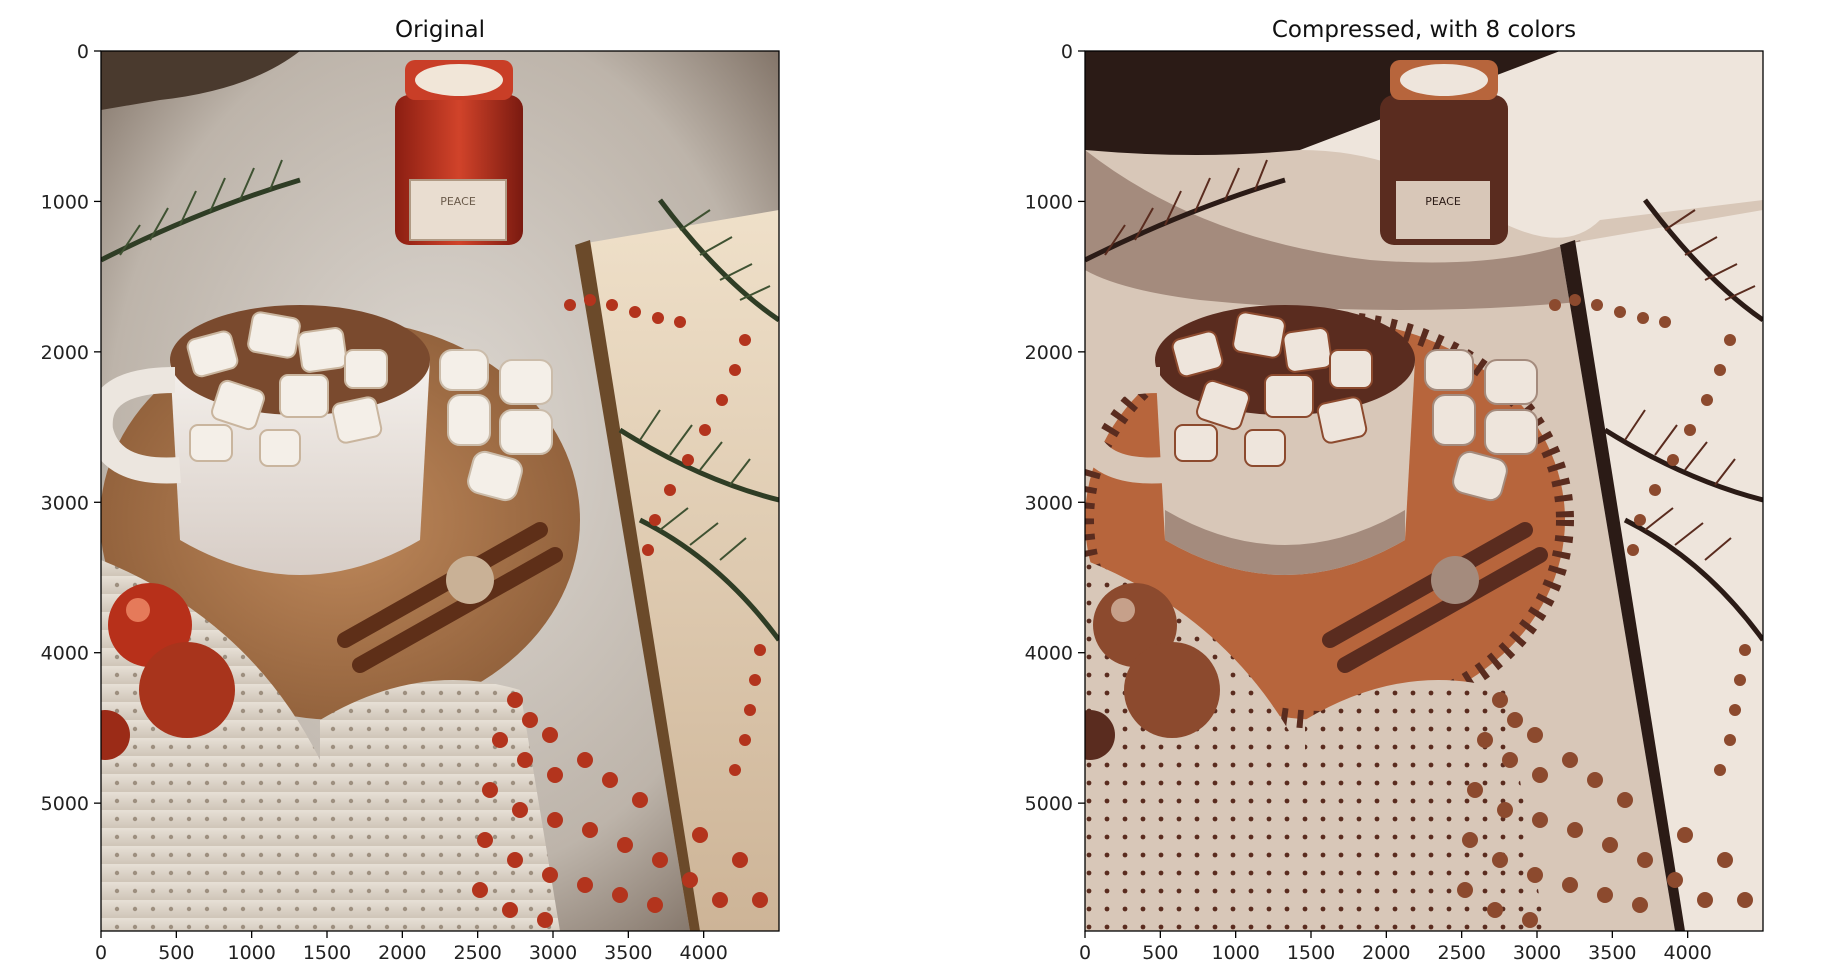  I want to click on chart-title: Compressed, with 8 colors, so click(1424, 30).